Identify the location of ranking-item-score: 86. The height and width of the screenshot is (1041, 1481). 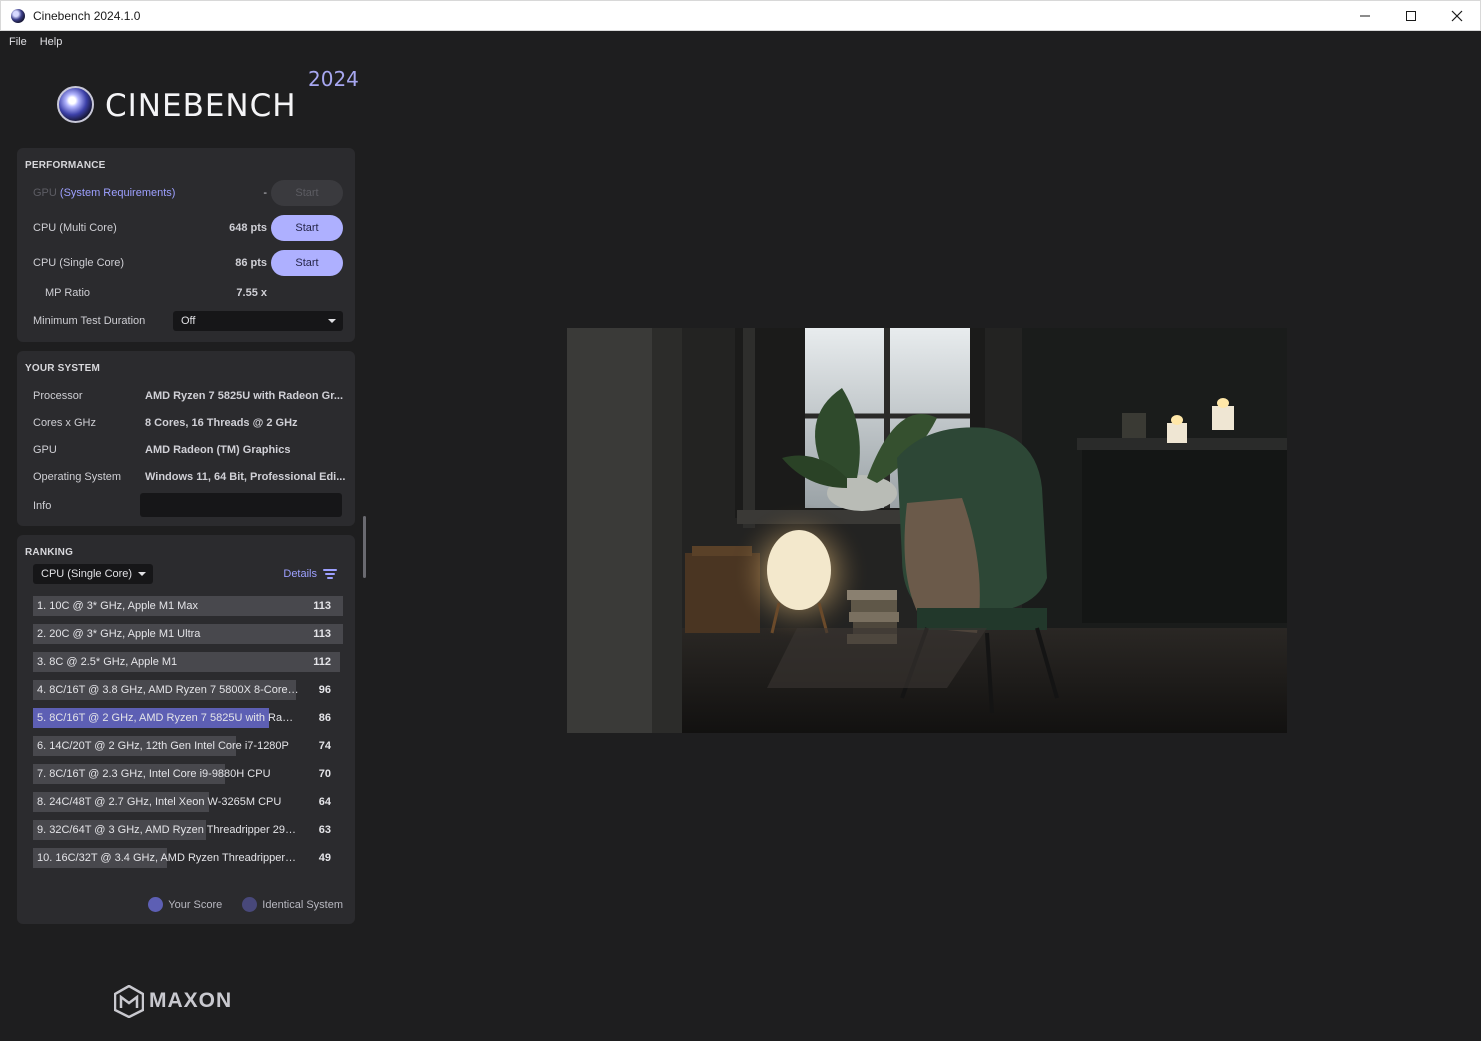
(324, 718).